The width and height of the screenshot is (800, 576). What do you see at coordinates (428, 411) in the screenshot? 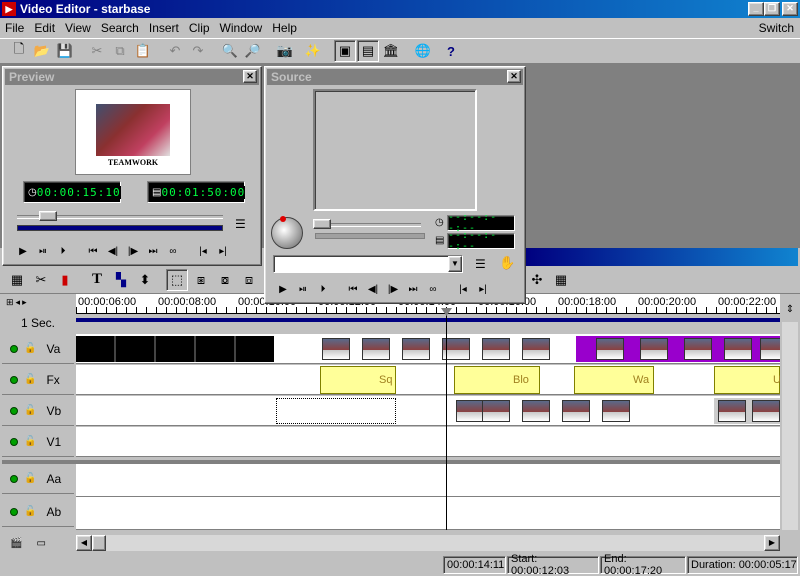
I see `track-lane-vb` at bounding box center [428, 411].